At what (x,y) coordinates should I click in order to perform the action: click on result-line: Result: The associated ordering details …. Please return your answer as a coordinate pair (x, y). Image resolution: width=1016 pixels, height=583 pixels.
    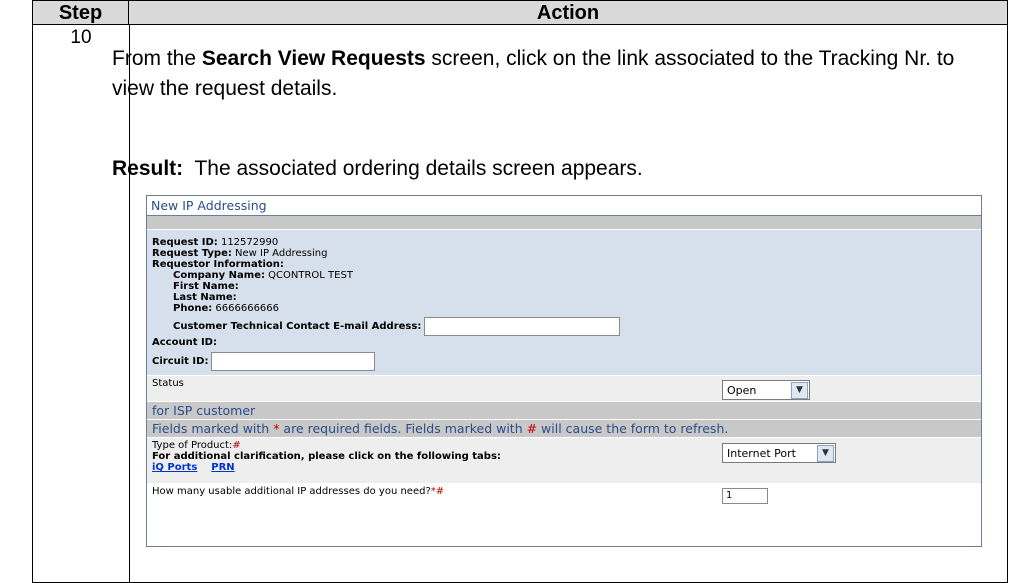
    Looking at the image, I should click on (537, 169).